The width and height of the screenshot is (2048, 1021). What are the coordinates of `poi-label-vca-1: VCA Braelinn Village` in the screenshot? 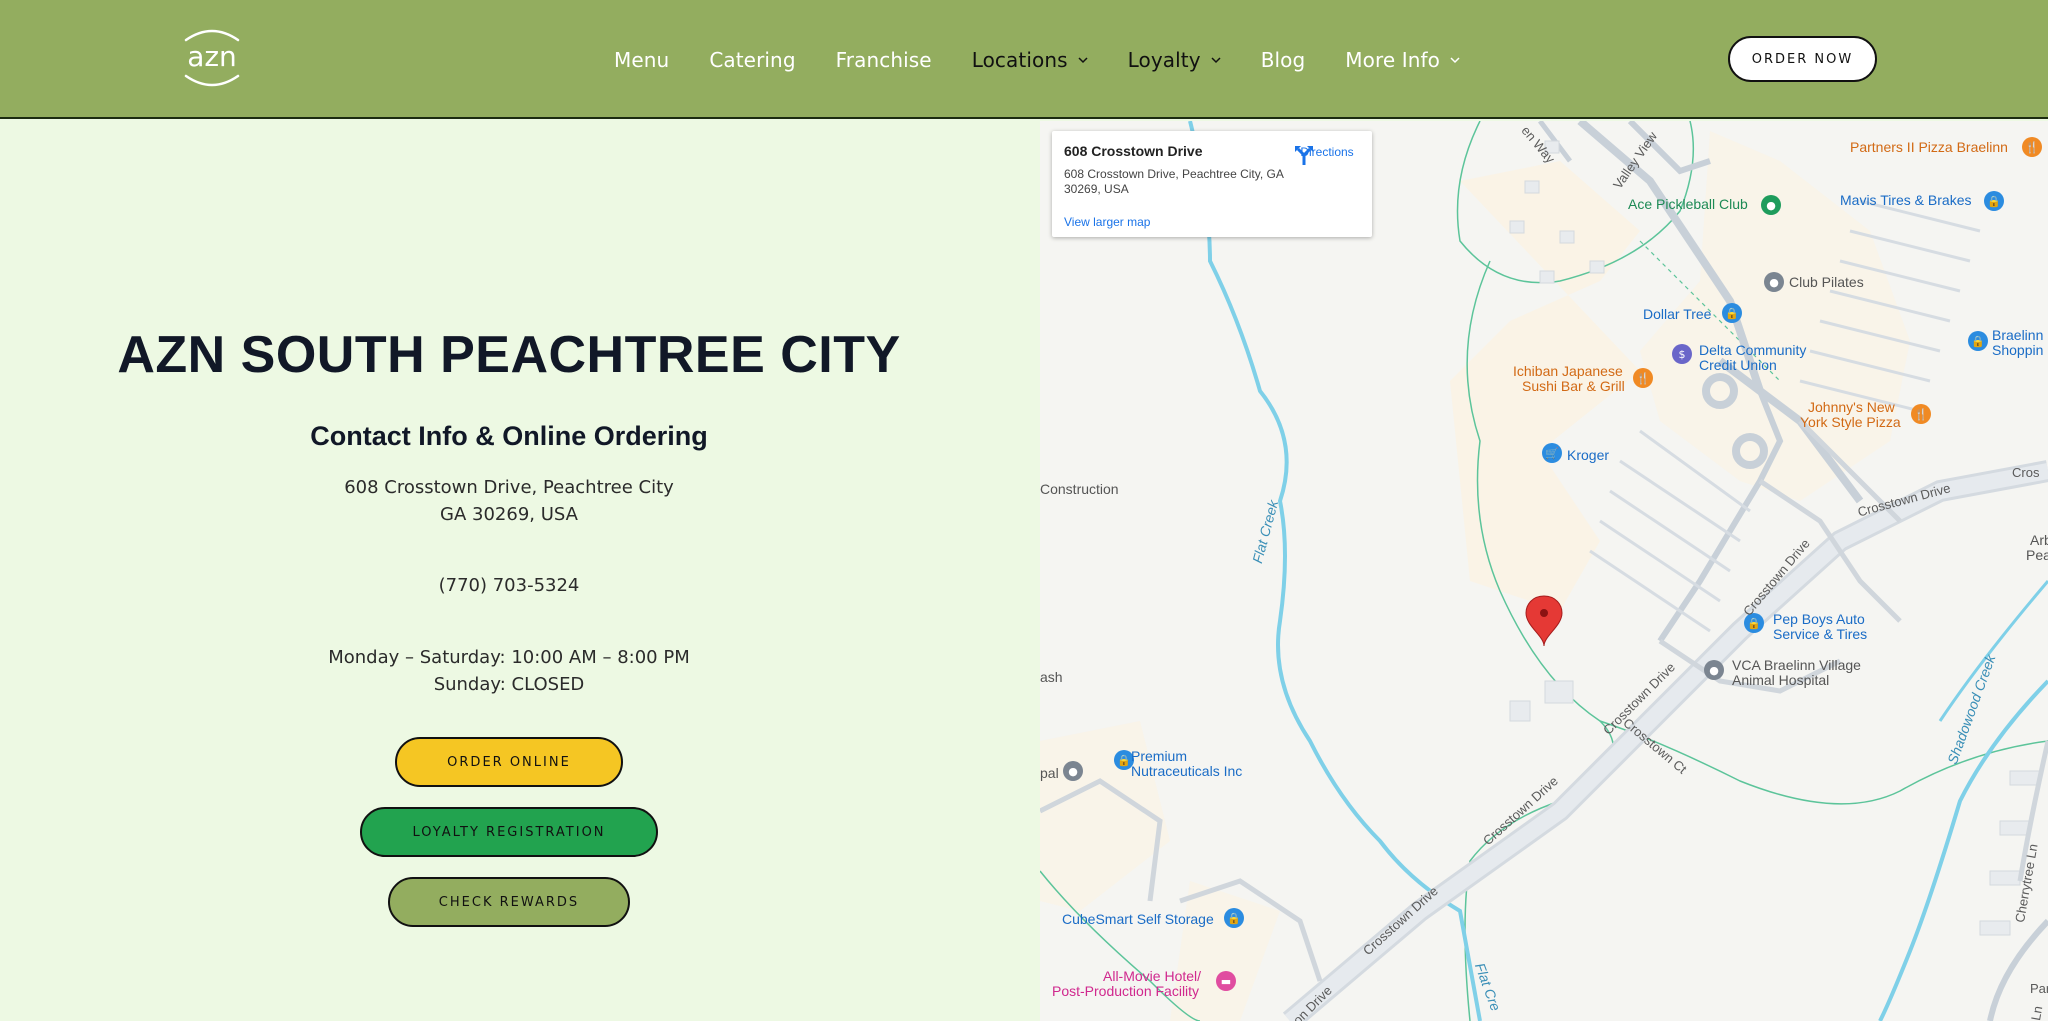 It's located at (1796, 665).